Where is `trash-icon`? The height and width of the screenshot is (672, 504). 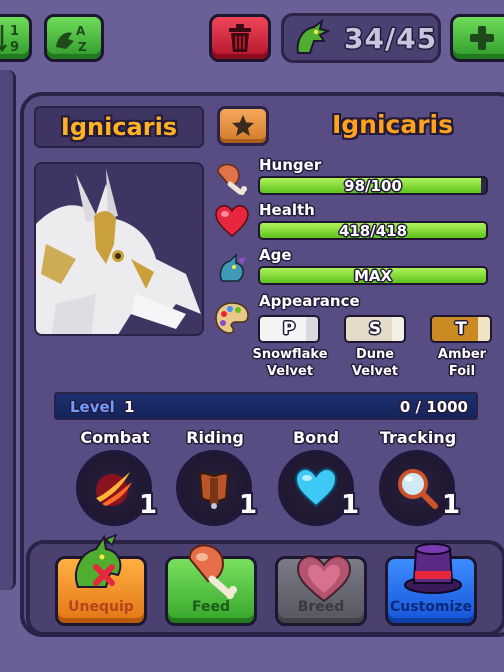
trash-icon is located at coordinates (240, 38).